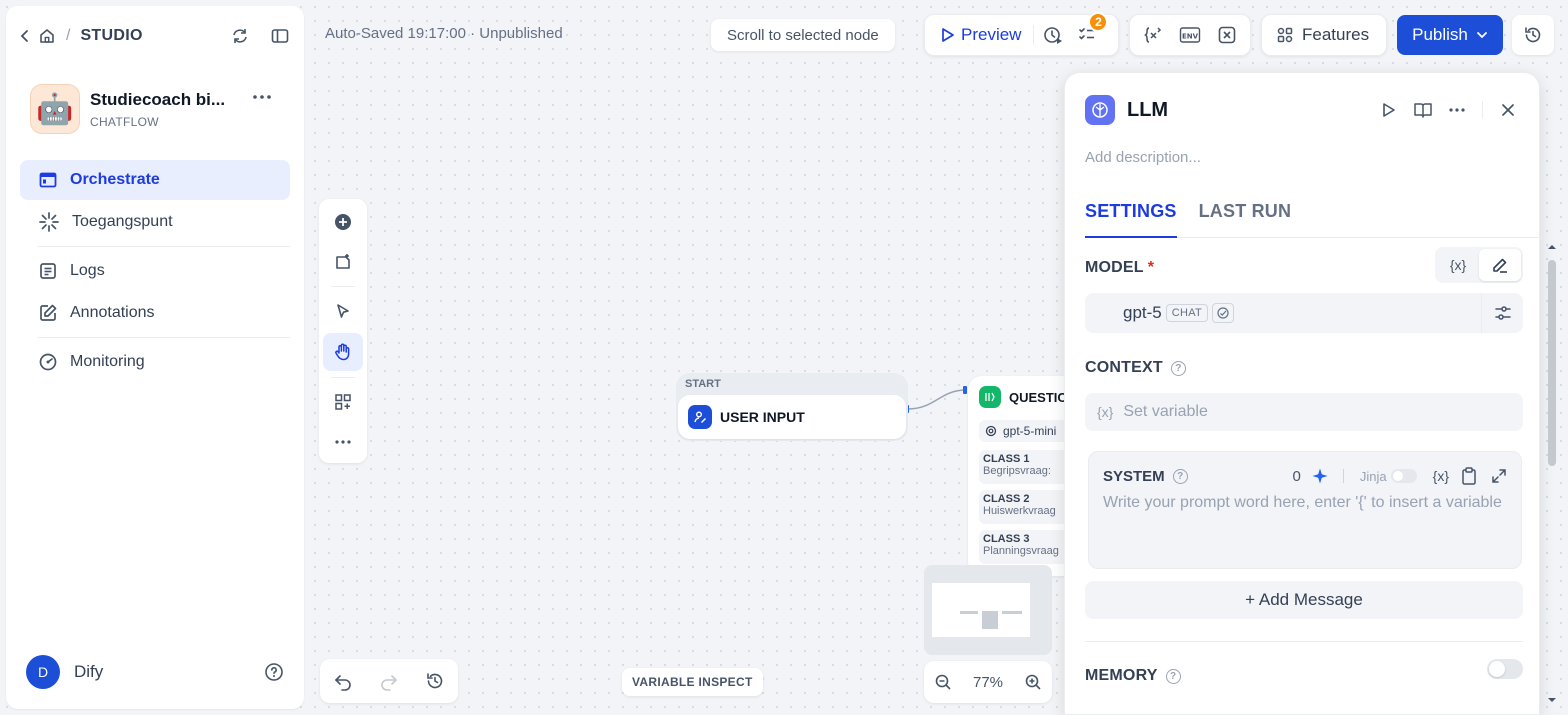 This screenshot has height=715, width=1568. I want to click on sidebar-item-annotations: Annotations, so click(155, 313).